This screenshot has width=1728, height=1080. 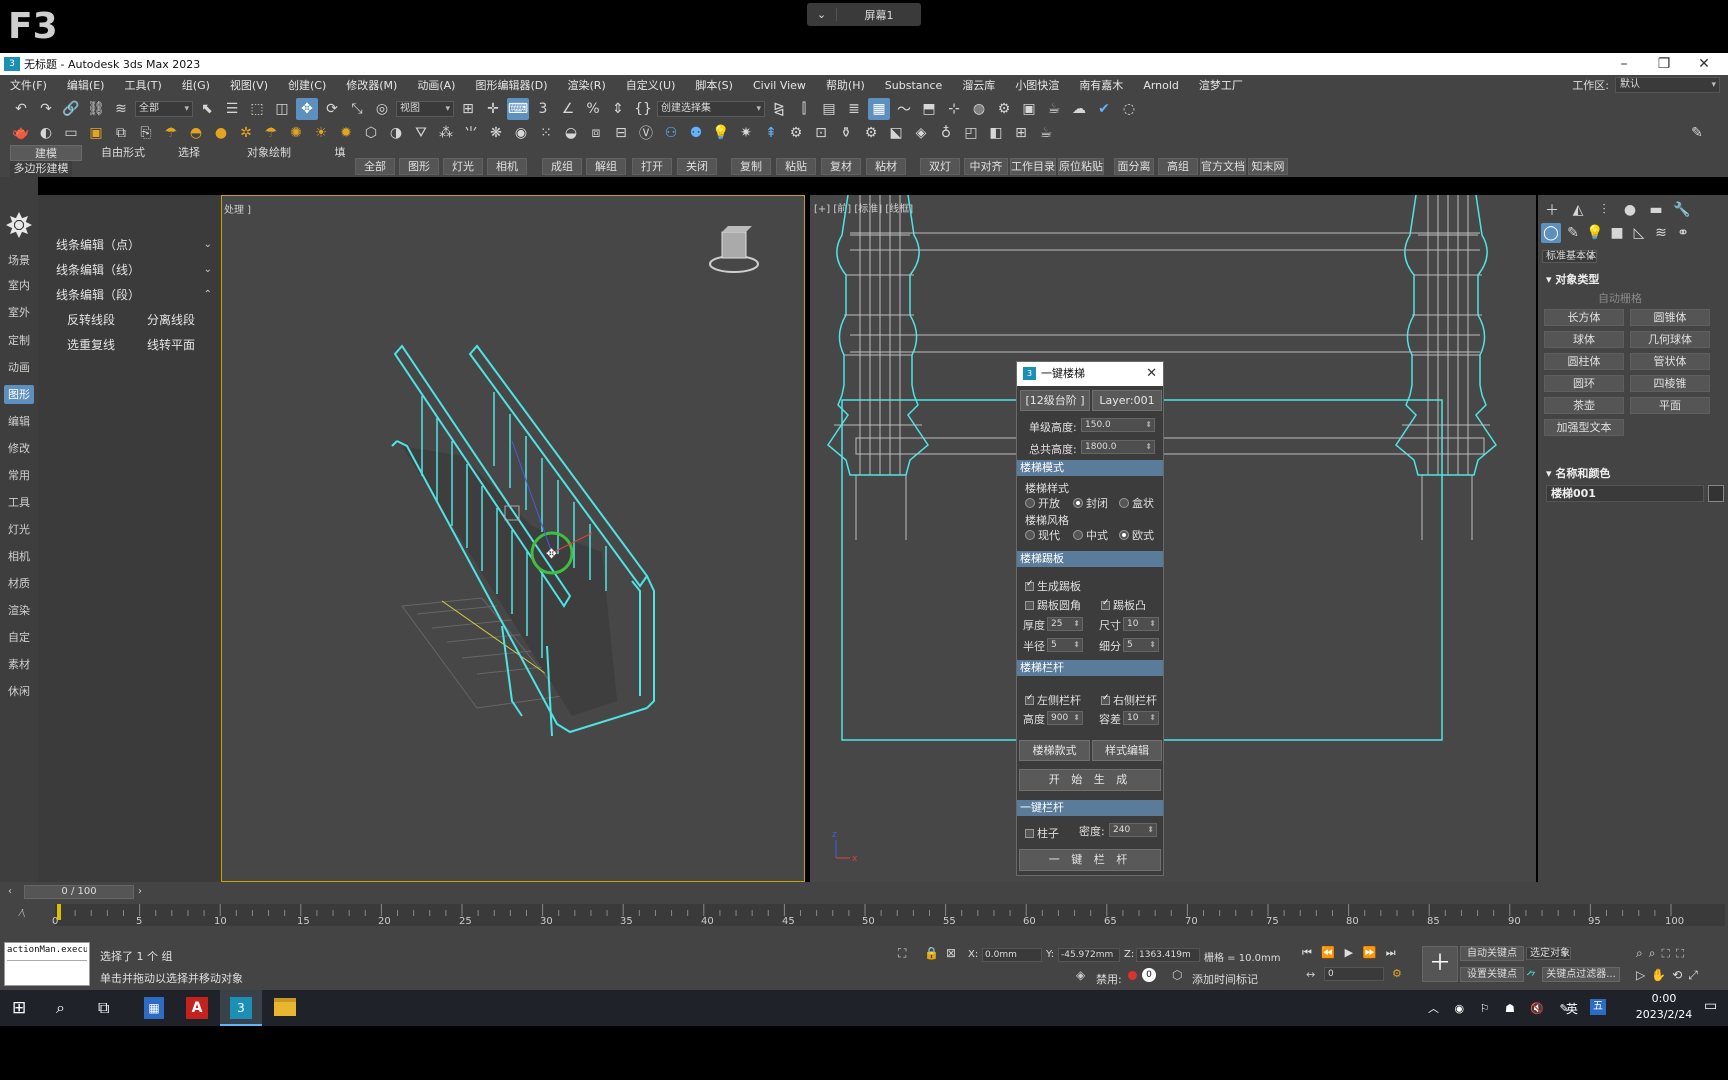 I want to click on post-checkbox: 柱子, so click(x=1042, y=833).